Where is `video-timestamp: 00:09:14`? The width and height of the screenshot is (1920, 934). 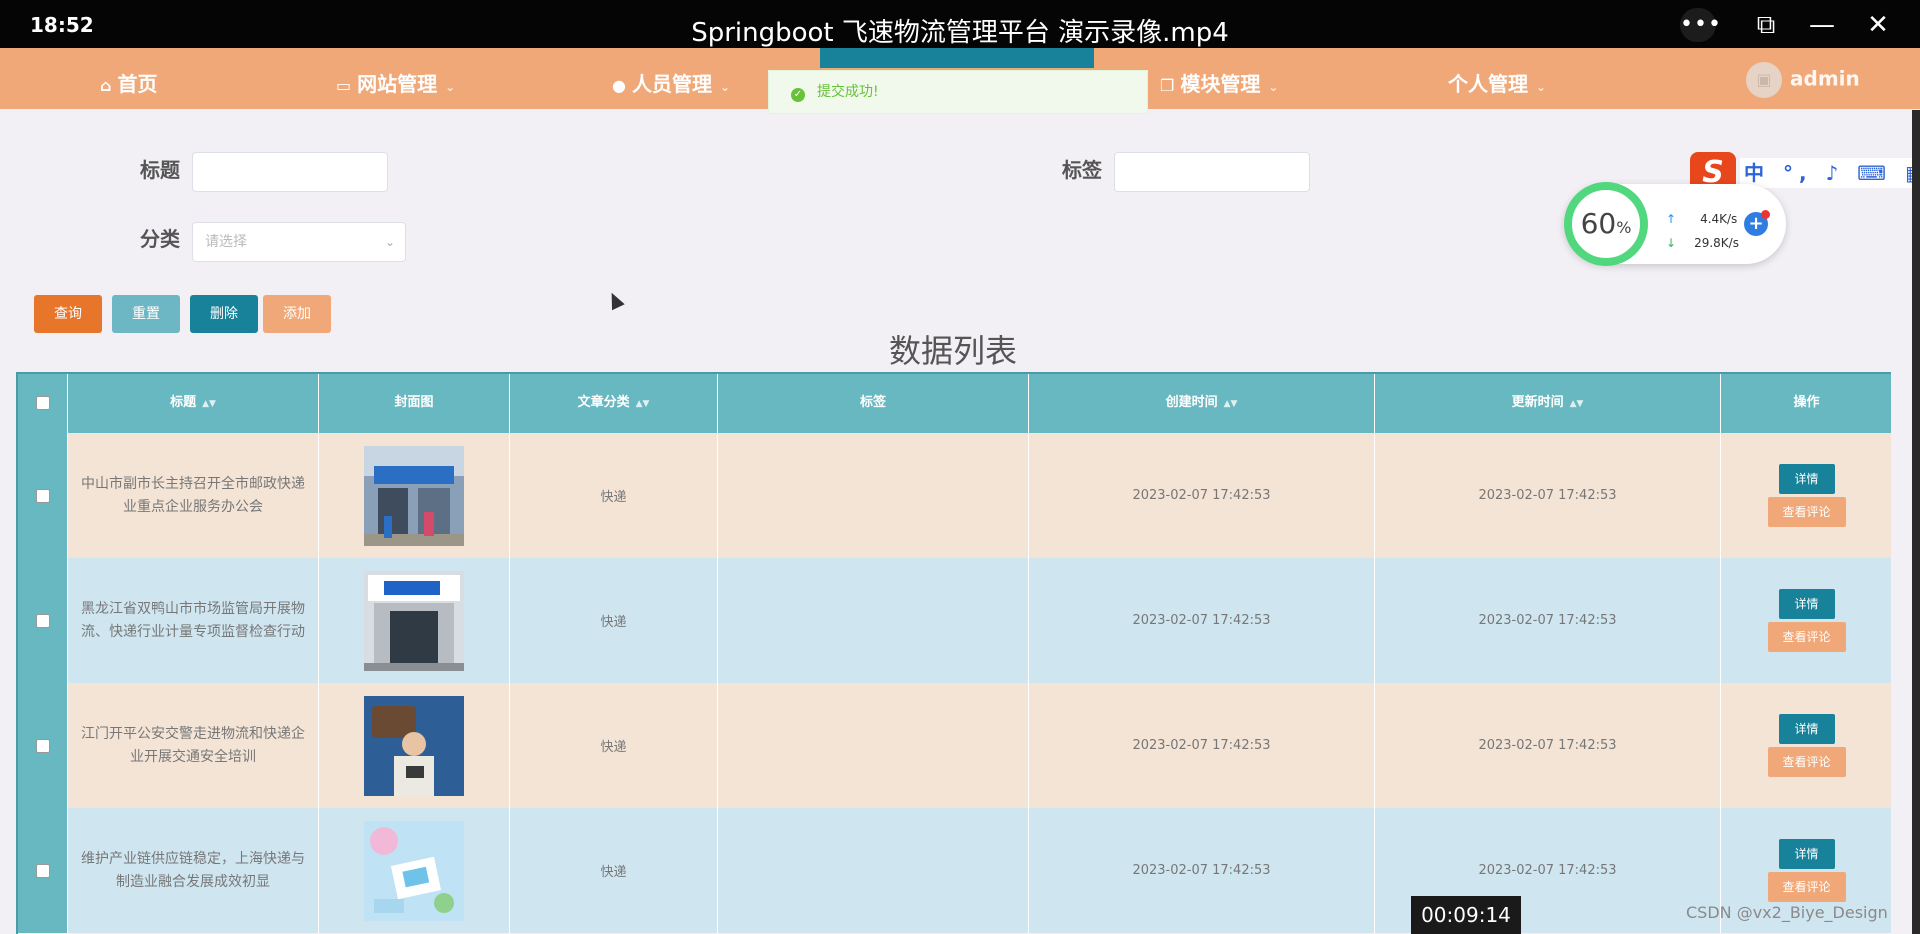 video-timestamp: 00:09:14 is located at coordinates (1466, 915).